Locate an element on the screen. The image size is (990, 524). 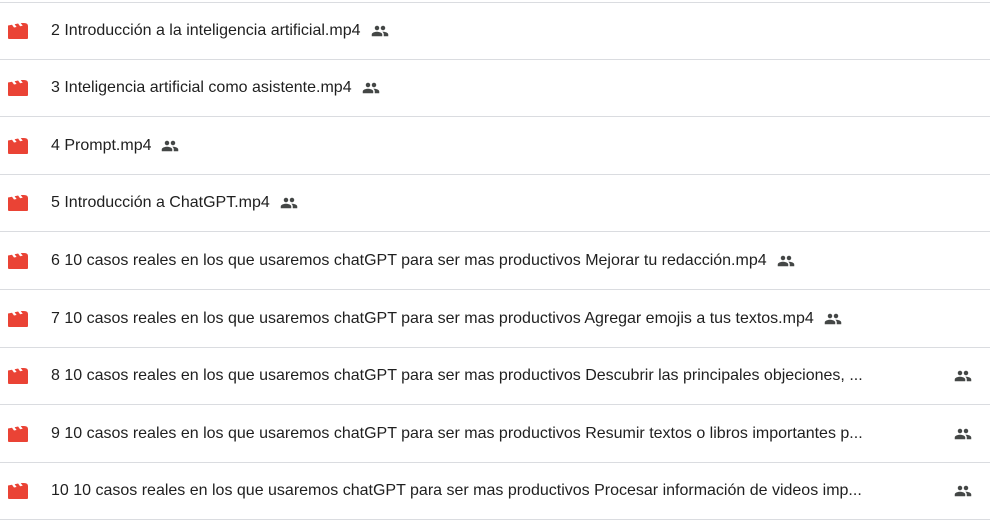
file-name: 5 Introducción a ChatGPT.mp4 is located at coordinates (174, 203).